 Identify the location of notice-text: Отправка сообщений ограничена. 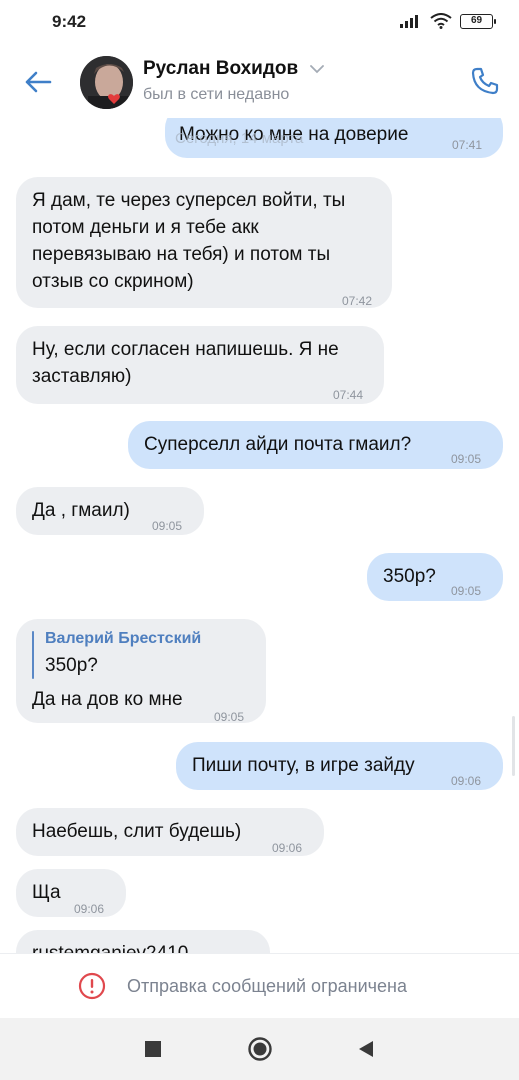
(267, 986).